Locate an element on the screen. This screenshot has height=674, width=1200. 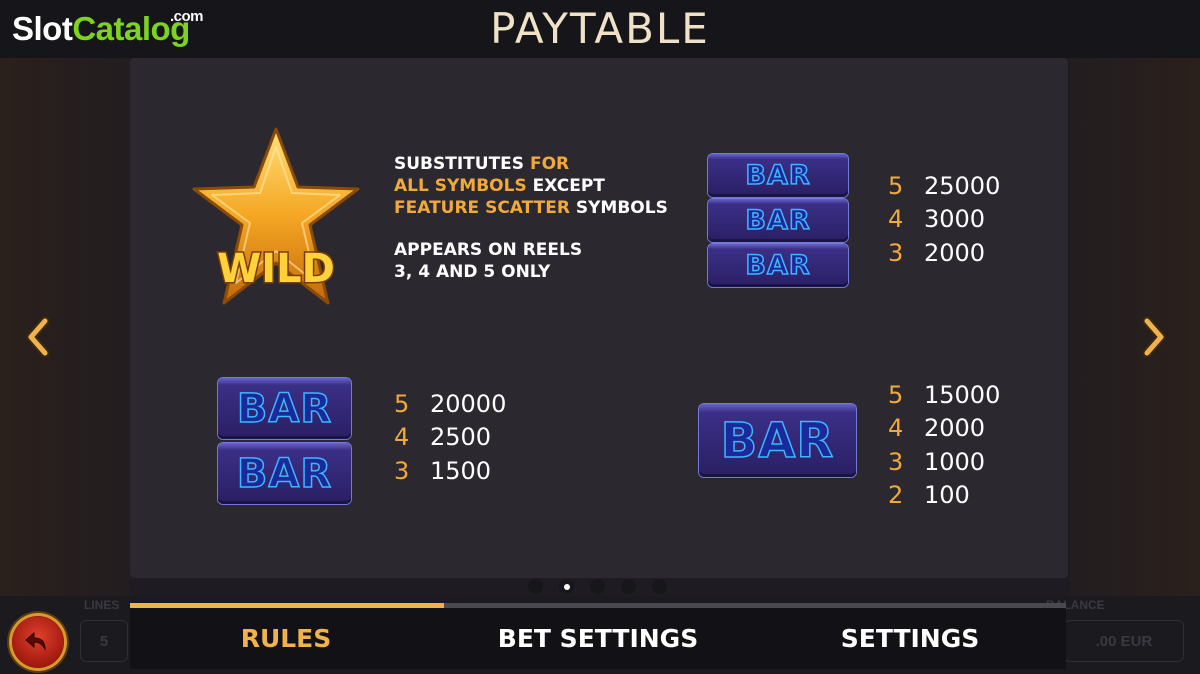
tab-bet-settings: BET SETTINGS is located at coordinates (598, 638).